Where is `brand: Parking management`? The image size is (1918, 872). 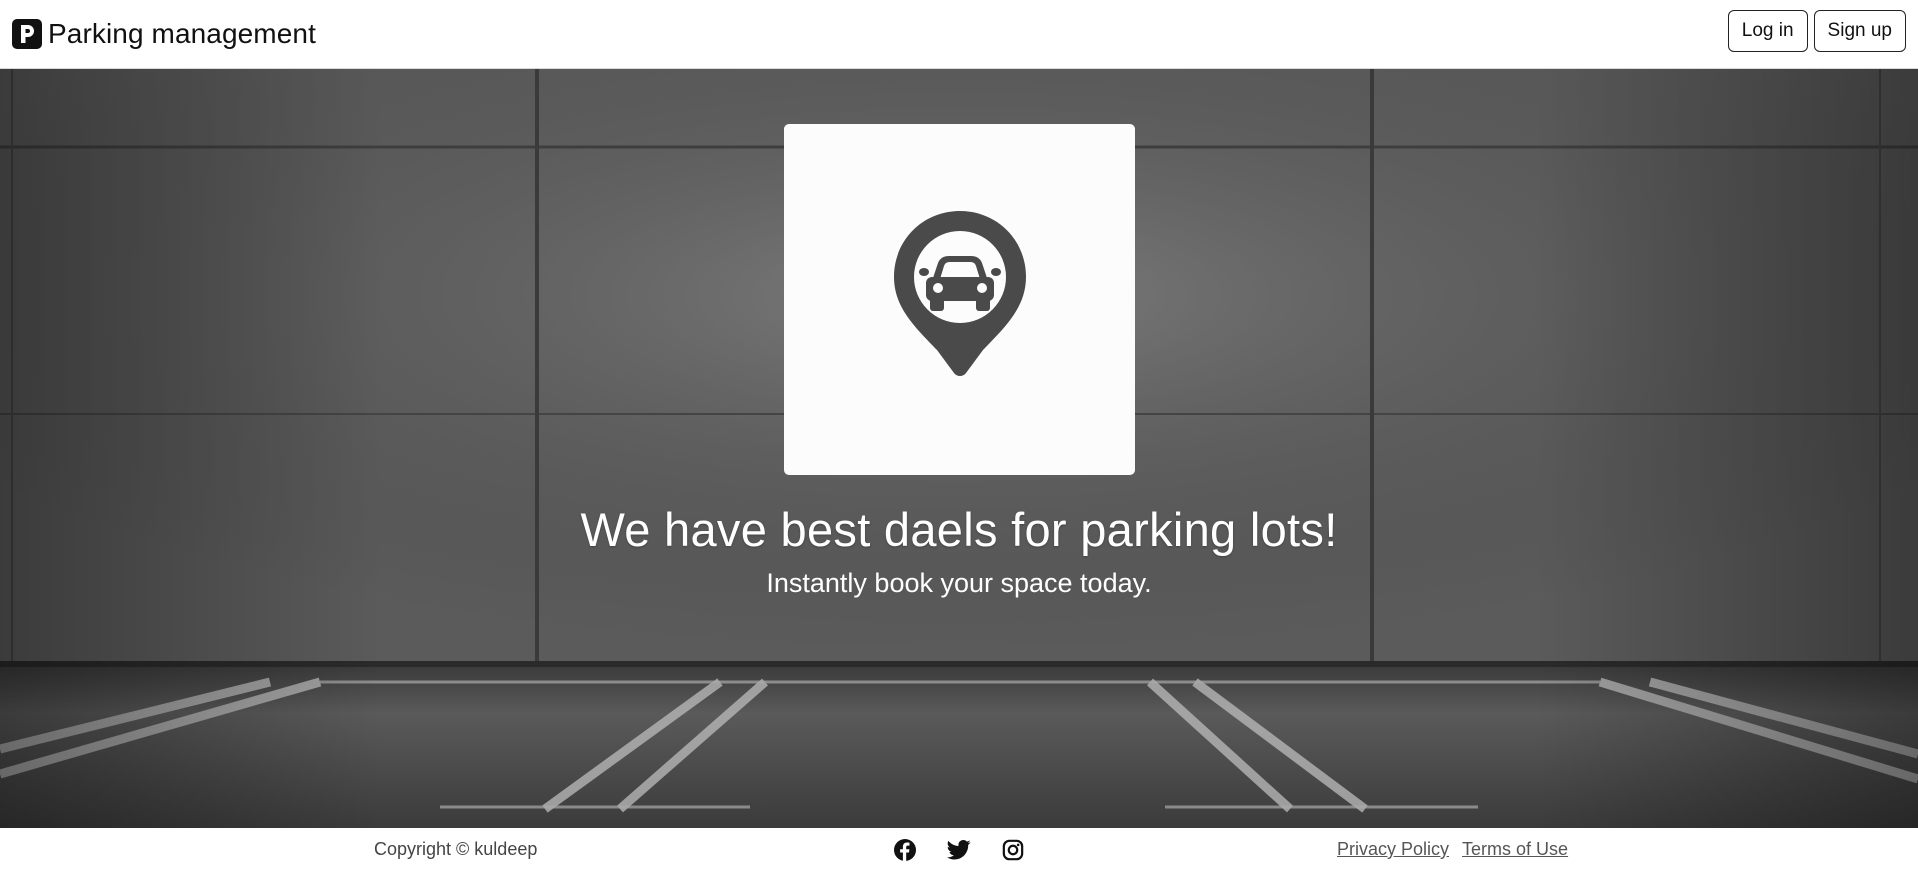
brand: Parking management is located at coordinates (164, 34).